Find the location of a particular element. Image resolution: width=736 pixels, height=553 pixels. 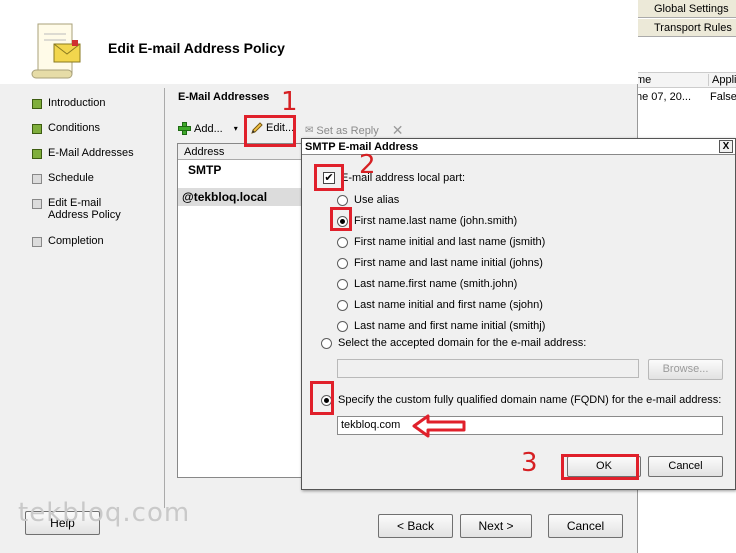

option-first-initial: First name and last name initial (johns) is located at coordinates (440, 263).